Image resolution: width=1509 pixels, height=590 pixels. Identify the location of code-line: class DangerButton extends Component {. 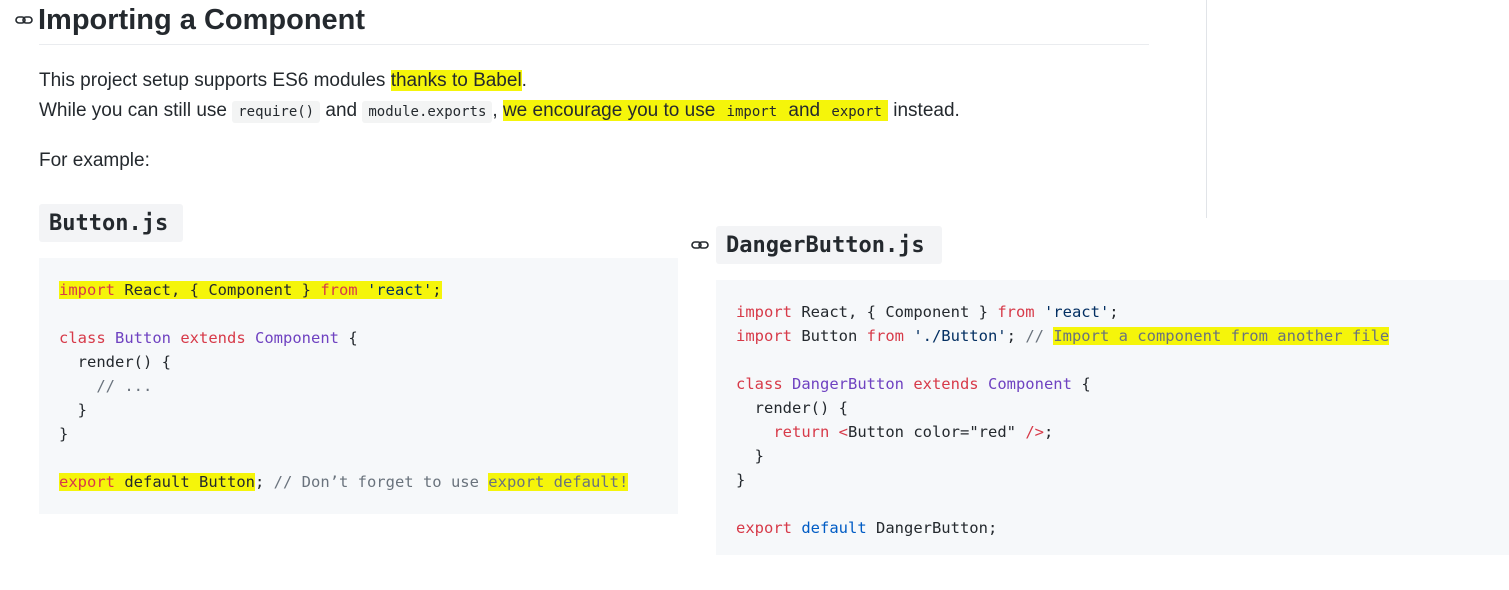
(913, 384).